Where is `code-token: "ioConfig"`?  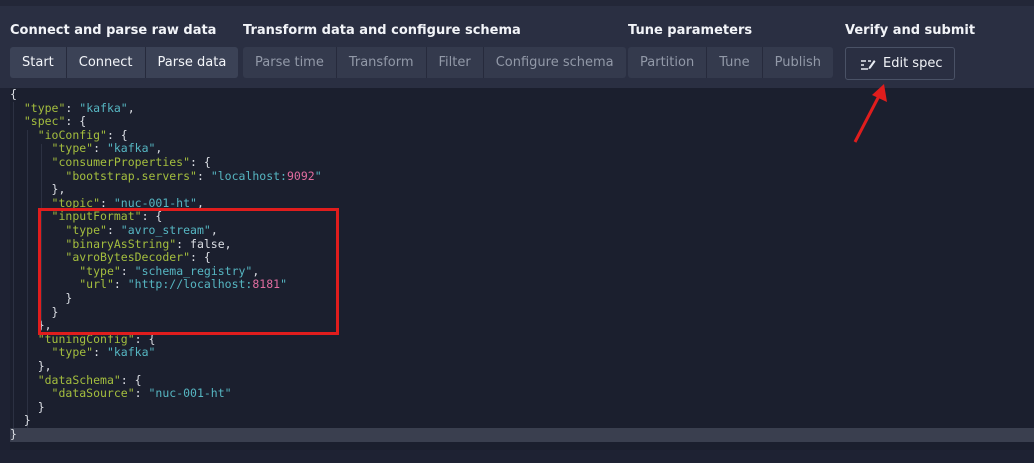
code-token: "ioConfig" is located at coordinates (72, 134).